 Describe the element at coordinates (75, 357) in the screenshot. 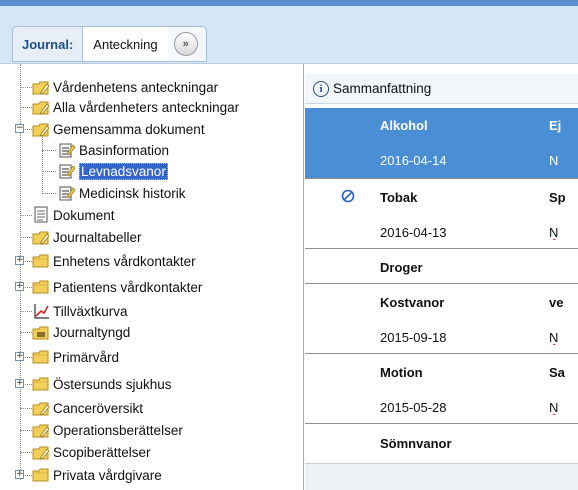

I see `tree-item: Primärvård` at that location.